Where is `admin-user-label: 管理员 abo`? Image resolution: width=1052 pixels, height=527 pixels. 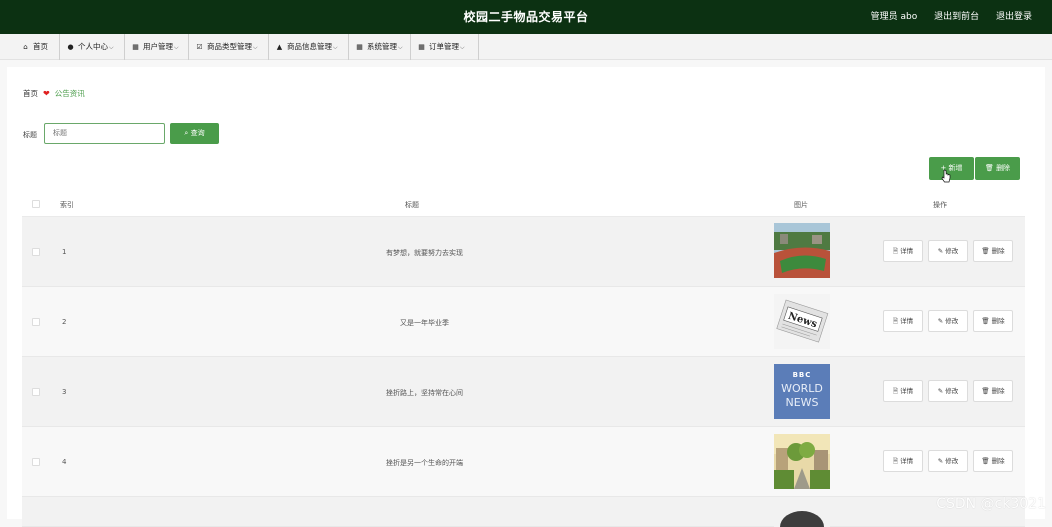 admin-user-label: 管理员 abo is located at coordinates (894, 17).